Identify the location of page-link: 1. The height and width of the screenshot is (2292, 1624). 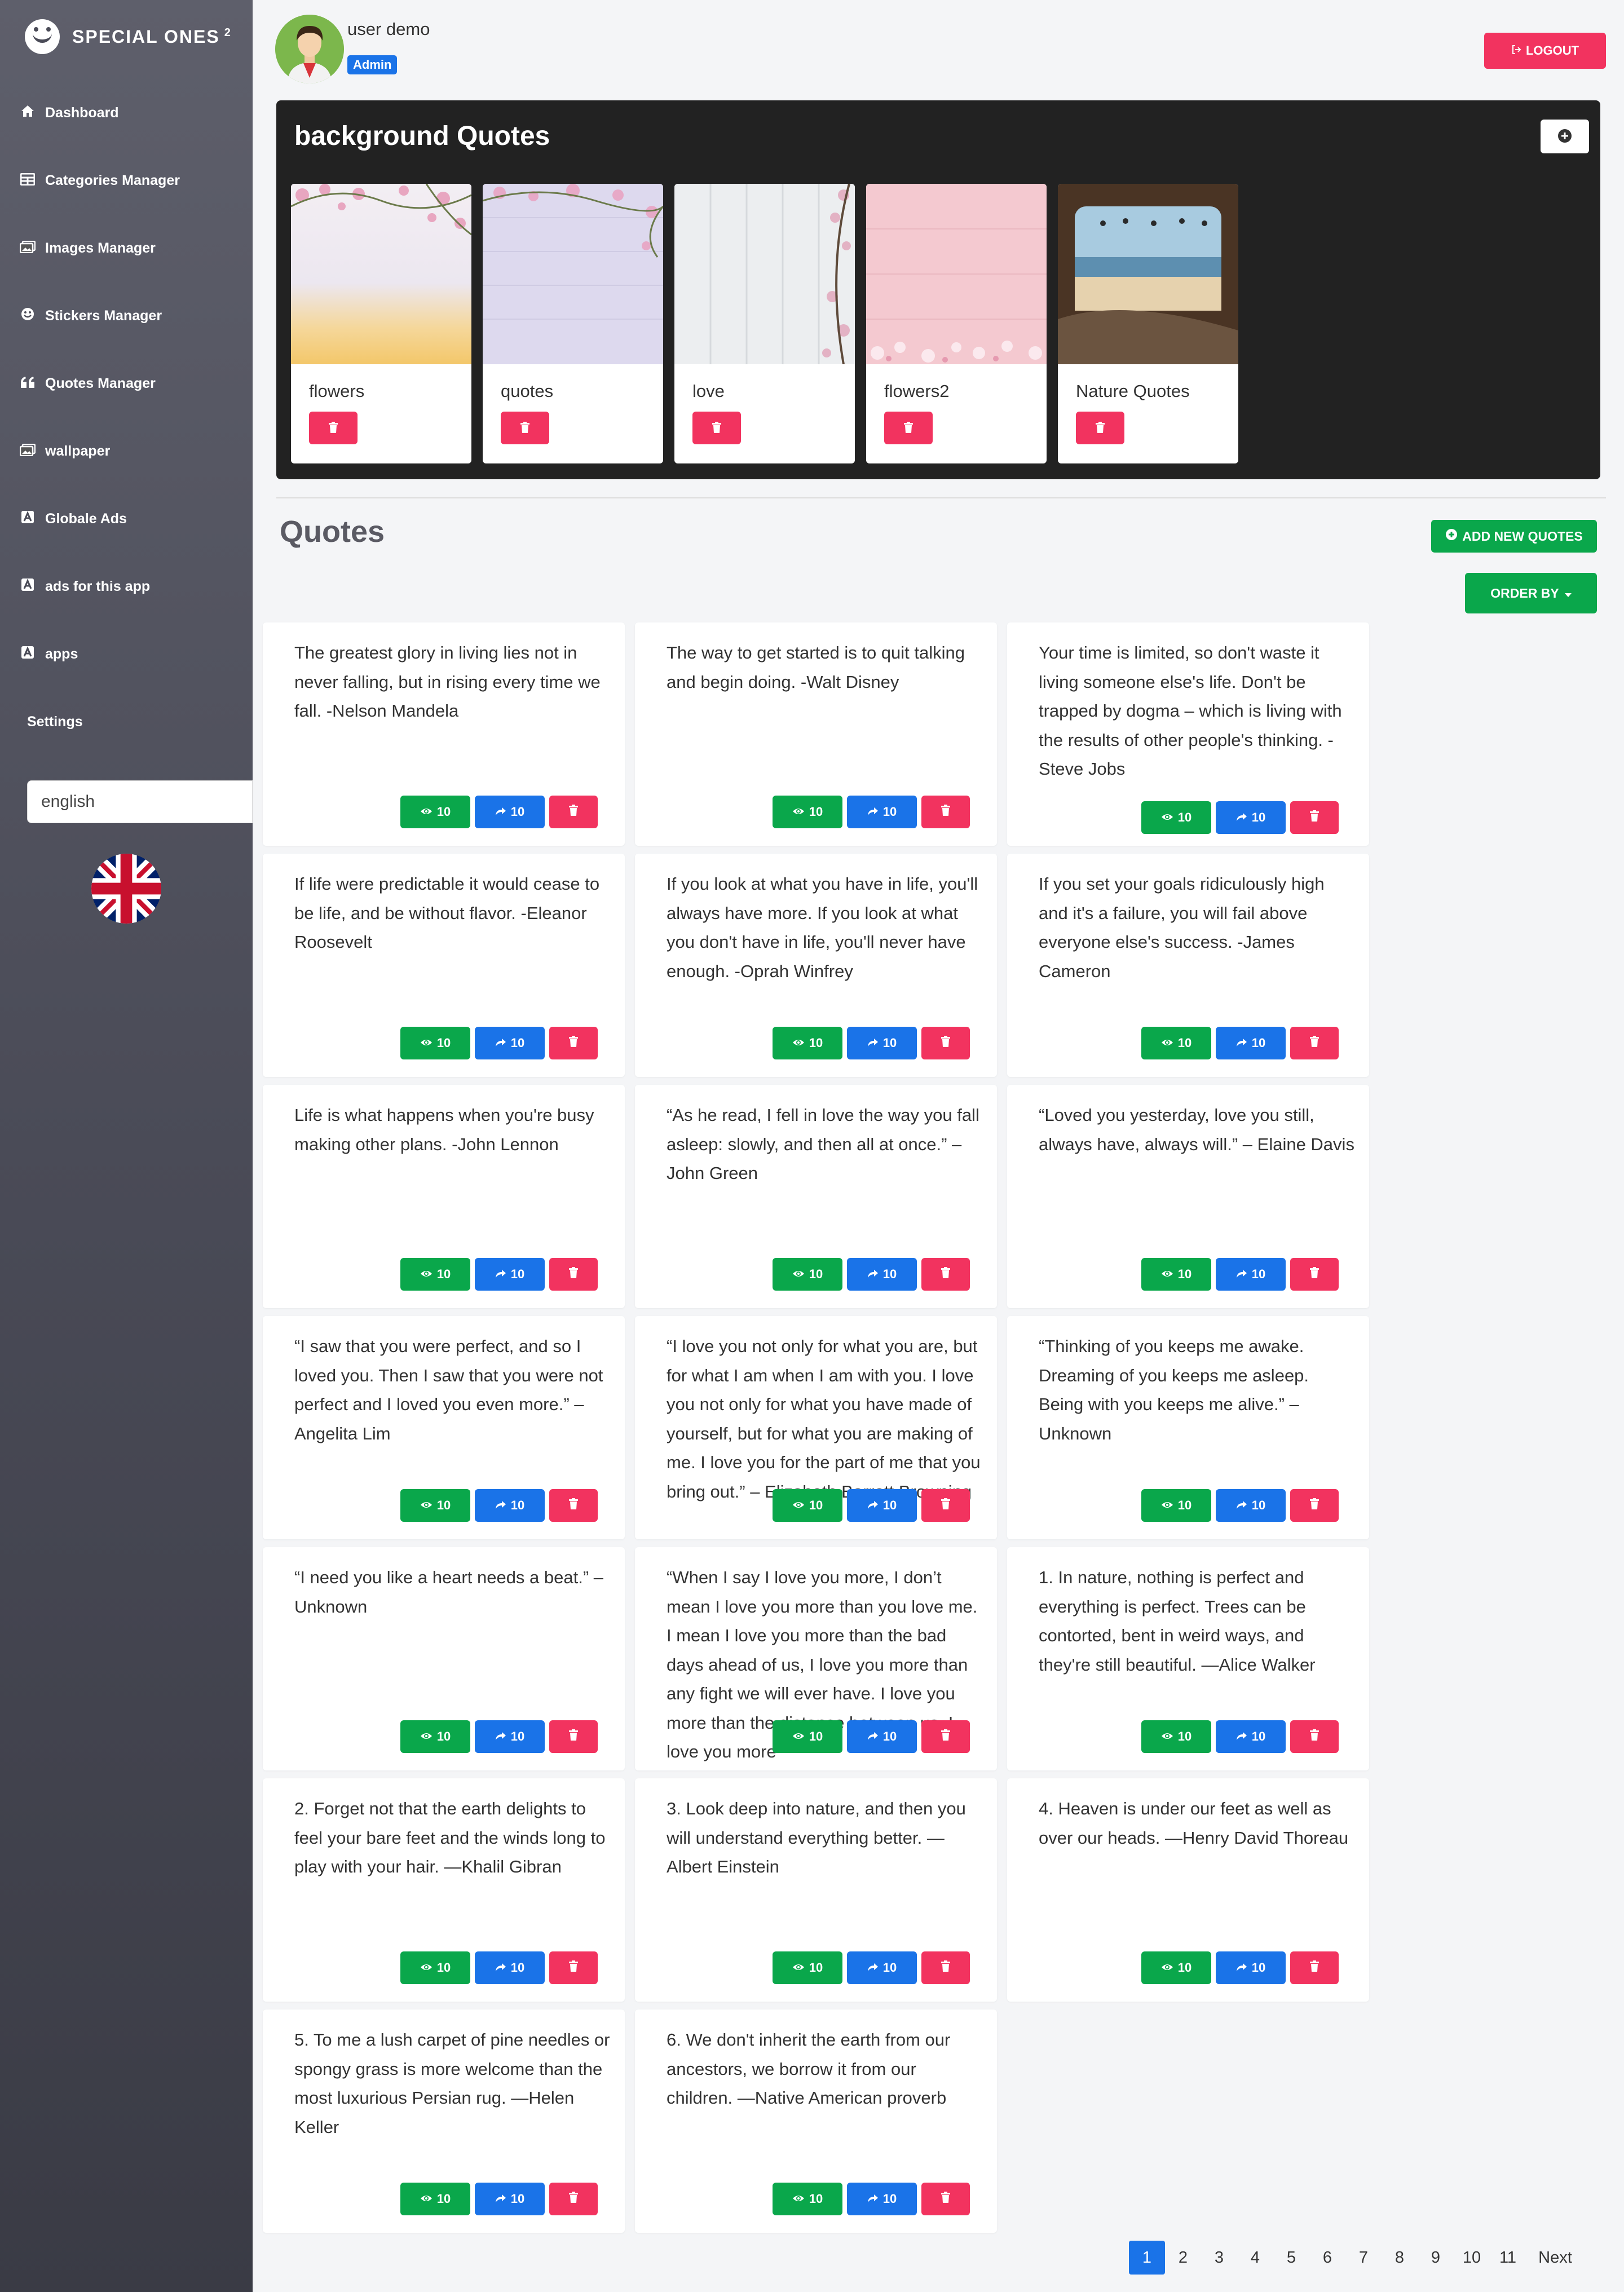
(1147, 2258).